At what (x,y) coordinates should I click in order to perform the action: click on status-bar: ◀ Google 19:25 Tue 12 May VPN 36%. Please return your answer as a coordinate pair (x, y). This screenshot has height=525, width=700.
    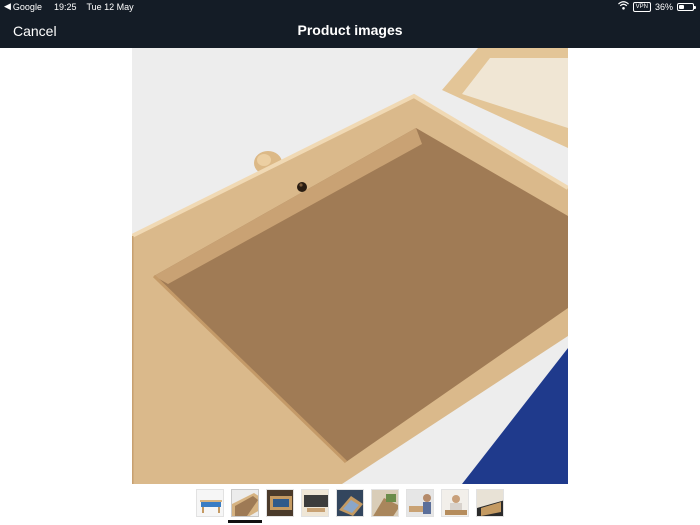
    Looking at the image, I should click on (350, 7).